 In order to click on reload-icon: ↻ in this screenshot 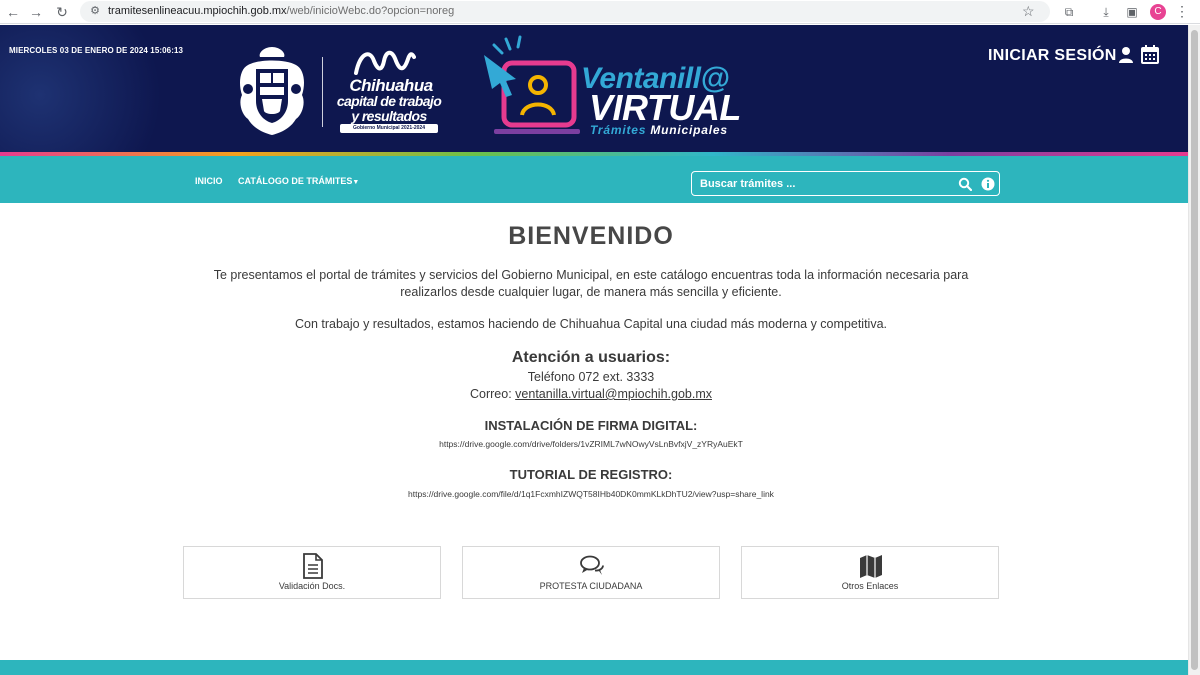, I will do `click(62, 12)`.